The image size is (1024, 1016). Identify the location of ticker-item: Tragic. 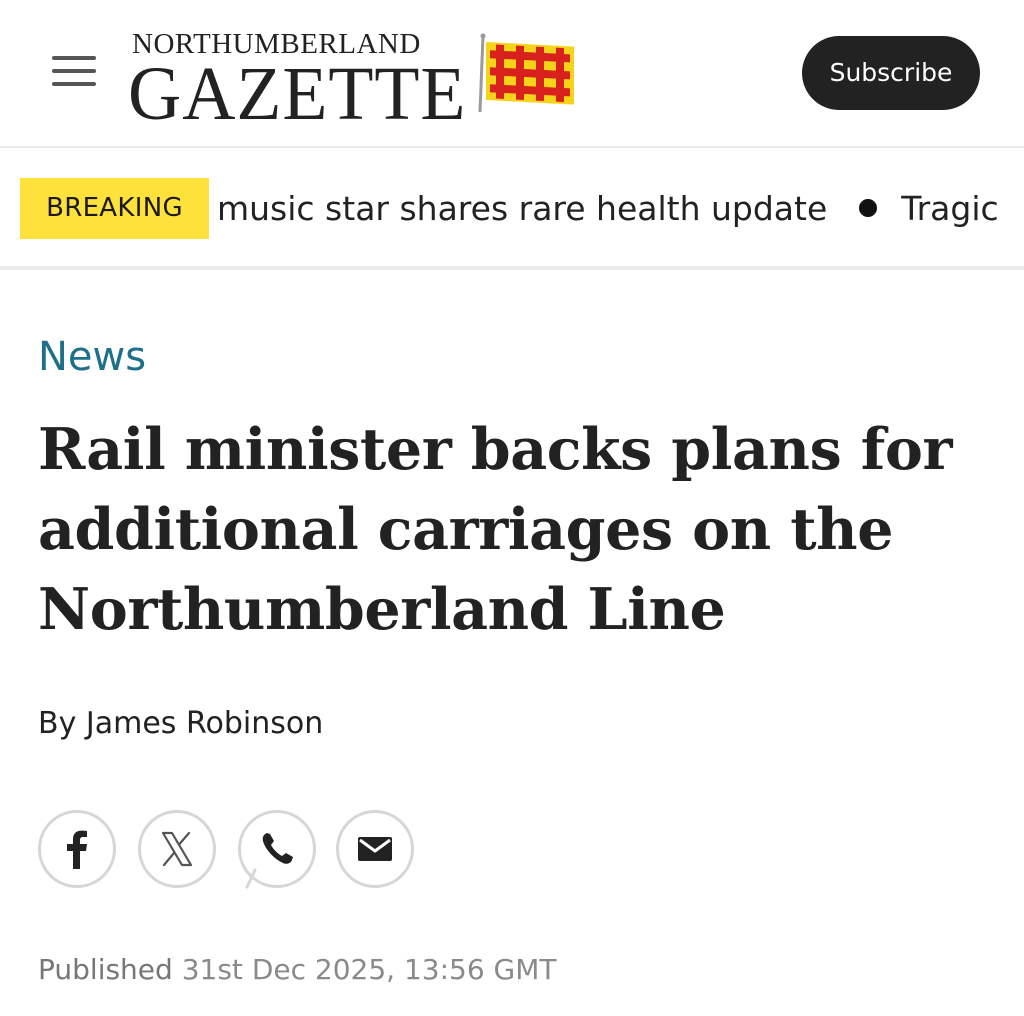
(949, 208).